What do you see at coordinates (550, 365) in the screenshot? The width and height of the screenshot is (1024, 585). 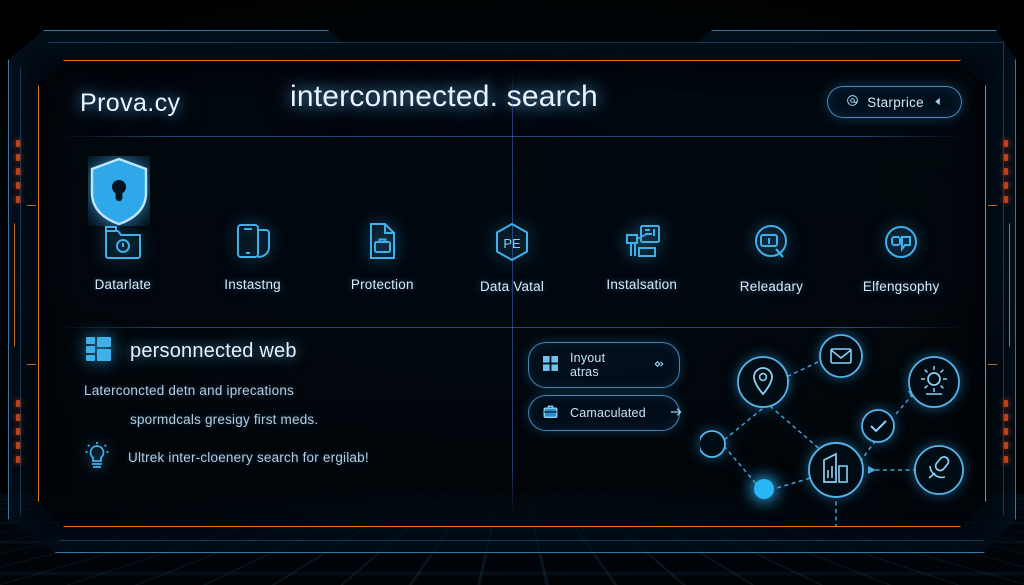 I see `grid-windows-icon` at bounding box center [550, 365].